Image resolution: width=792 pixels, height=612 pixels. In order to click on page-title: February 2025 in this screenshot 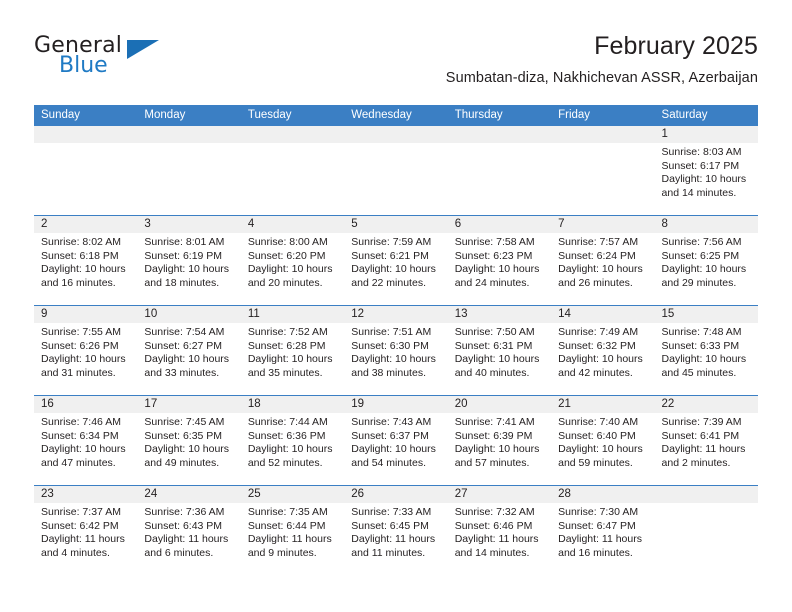, I will do `click(676, 46)`.